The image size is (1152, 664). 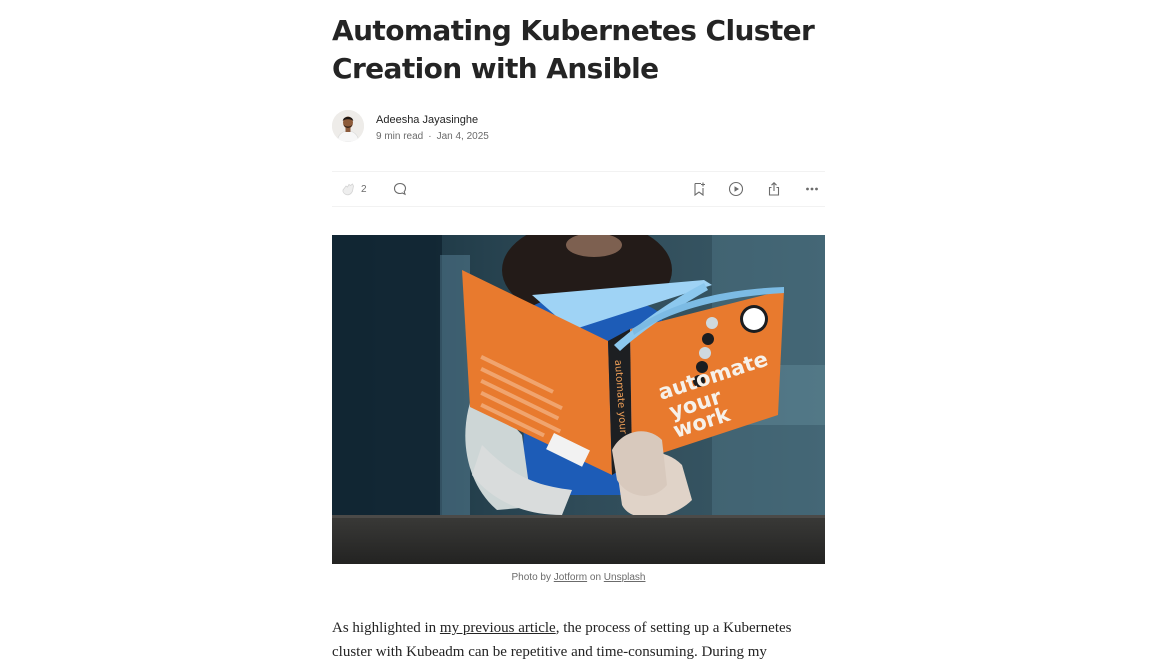 I want to click on listen-button, so click(x=736, y=189).